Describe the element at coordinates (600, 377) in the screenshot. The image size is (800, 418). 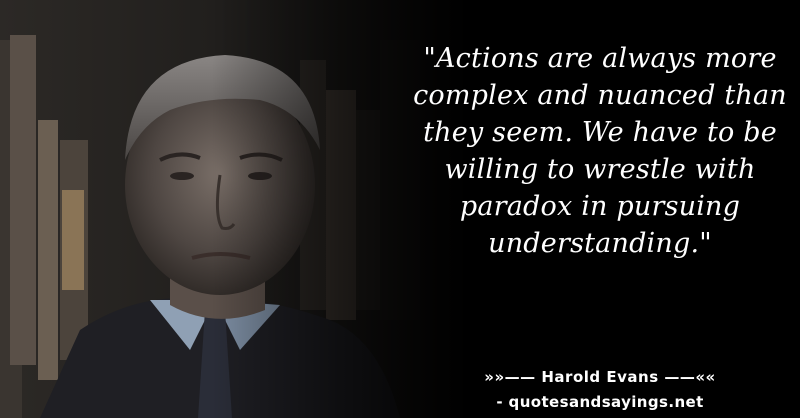
I see `author-attribution: »»—— Harold Evans ——««` at that location.